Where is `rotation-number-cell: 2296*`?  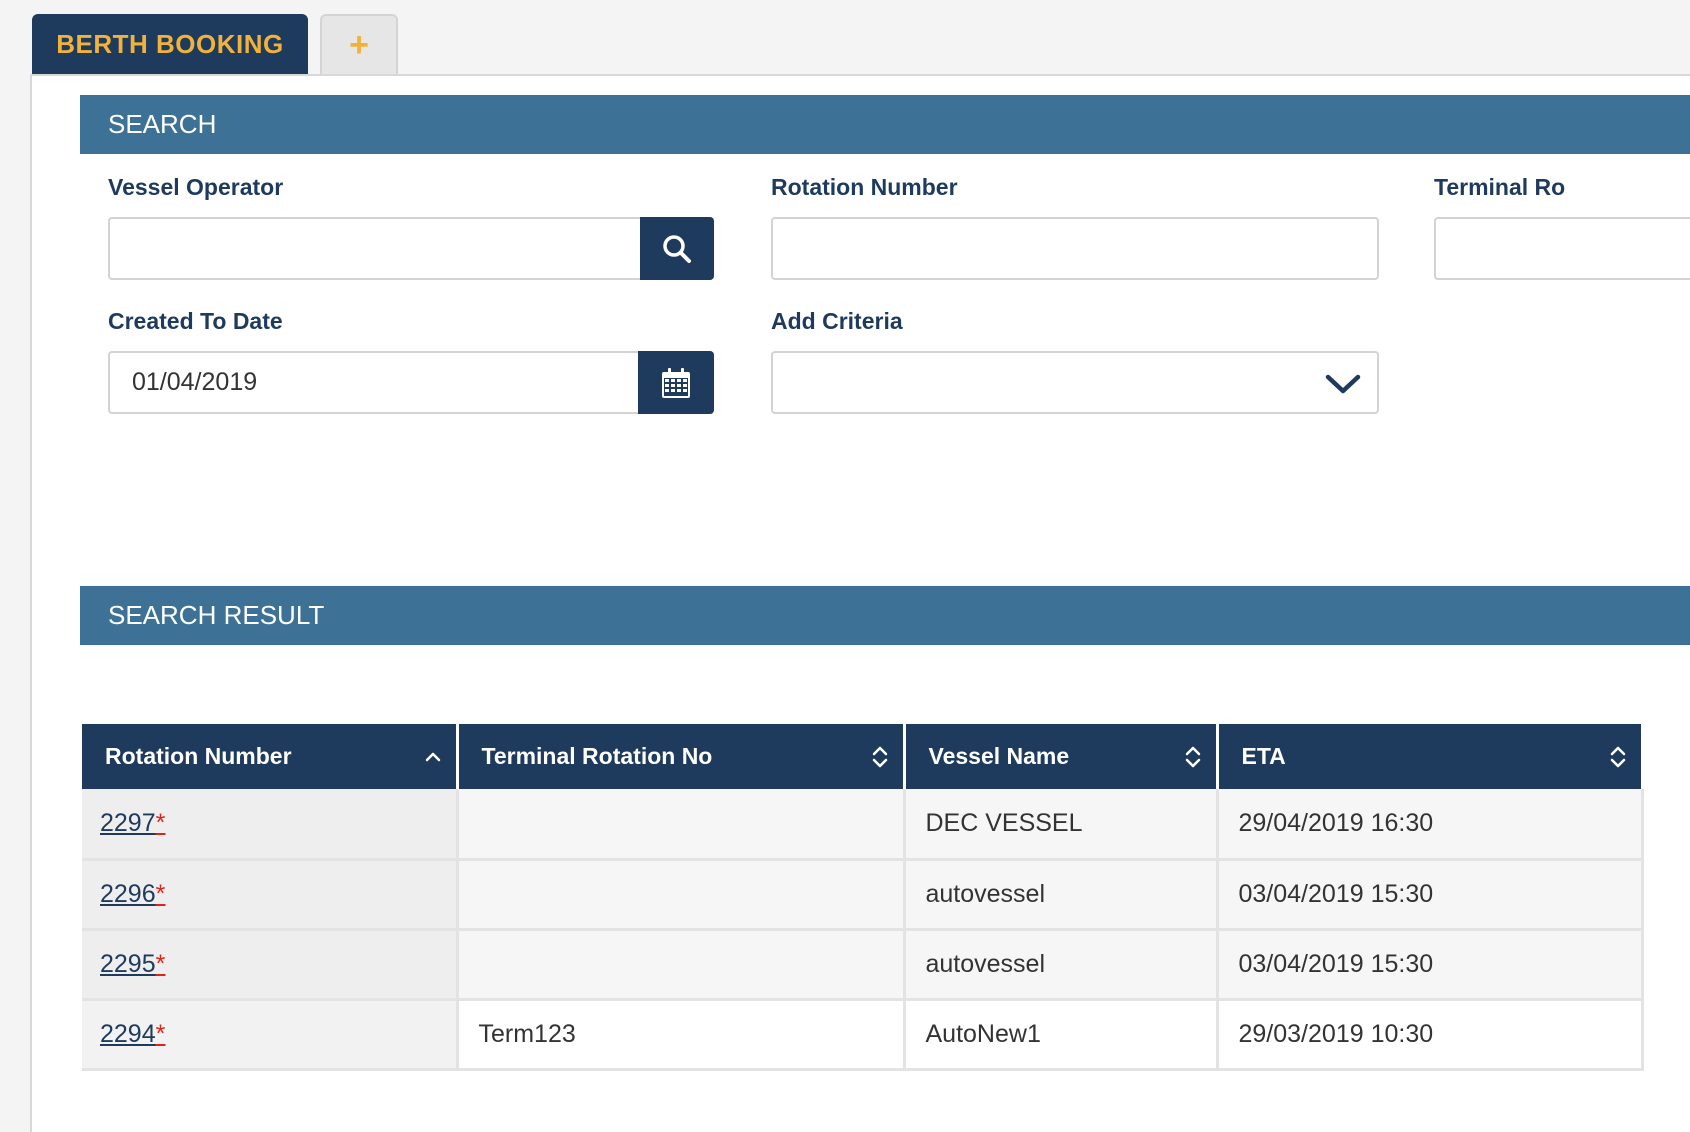
rotation-number-cell: 2296* is located at coordinates (270, 895).